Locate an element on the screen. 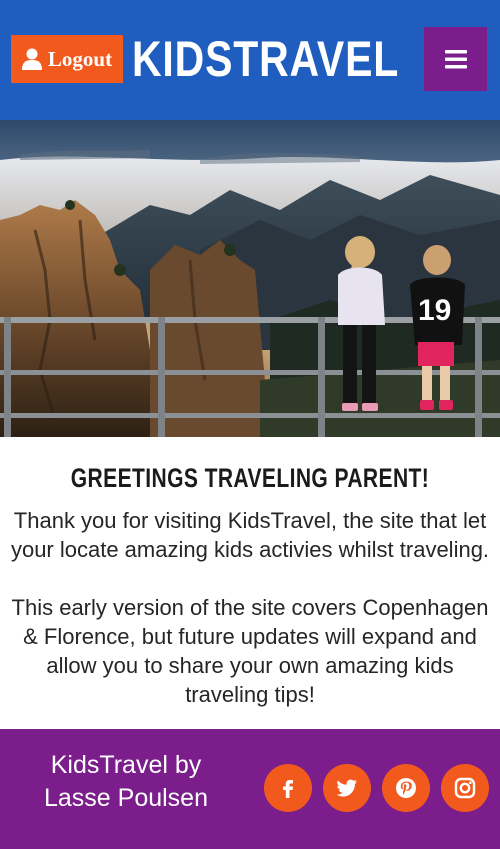 The height and width of the screenshot is (849, 500). pinterest-icon is located at coordinates (406, 788).